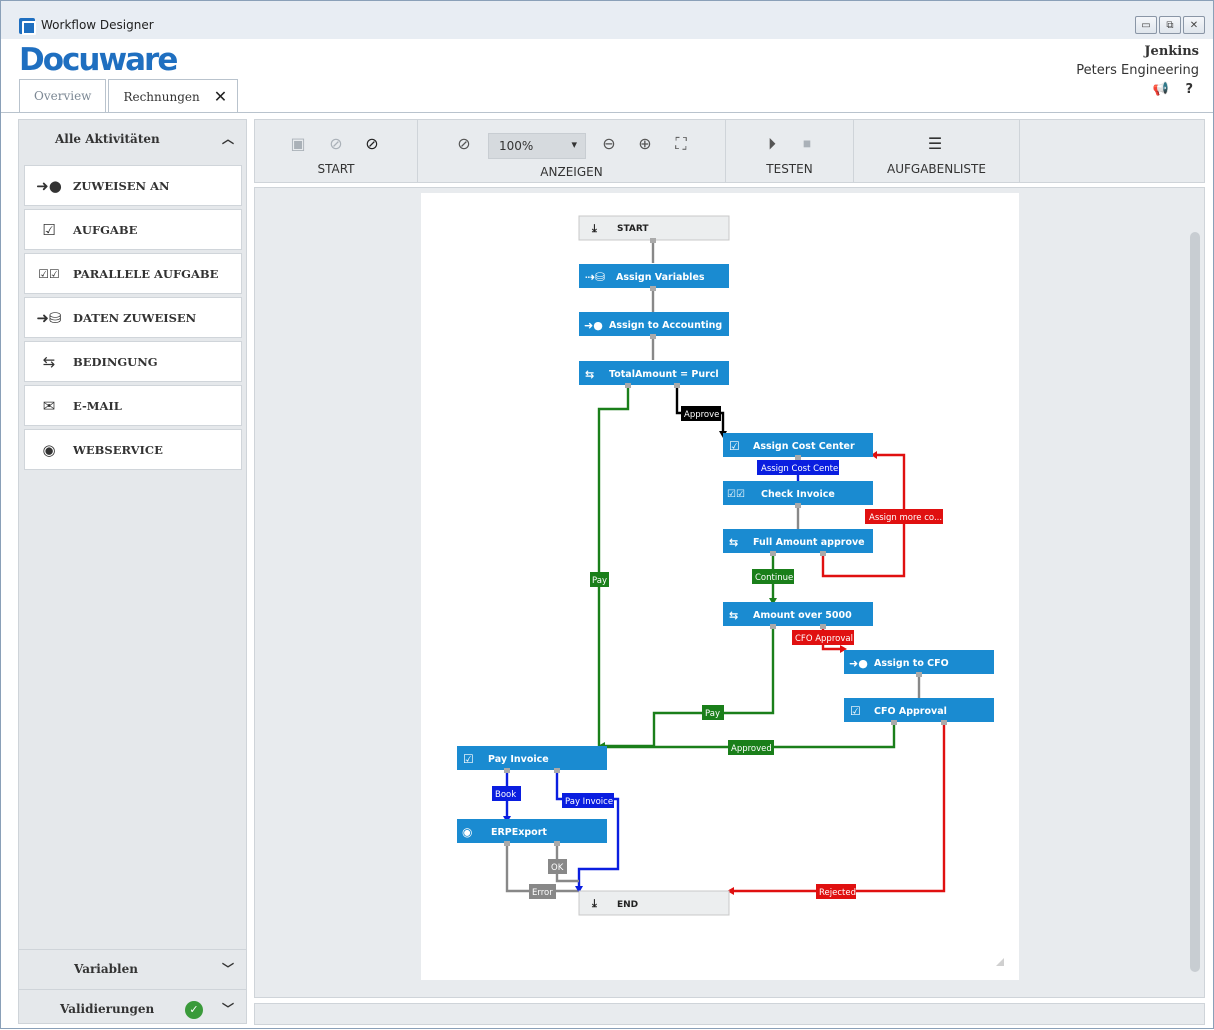 Image resolution: width=1214 pixels, height=1030 pixels. Describe the element at coordinates (802, 615) in the screenshot. I see `node-amount-over-label: Amount over 5000` at that location.